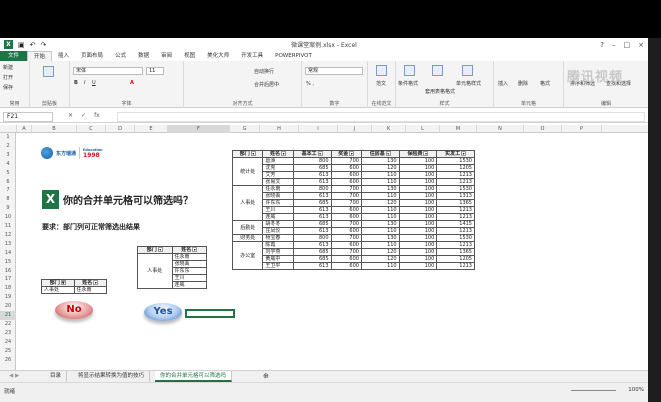  I want to click on conditional-format-button: 条件格式, so click(408, 83).